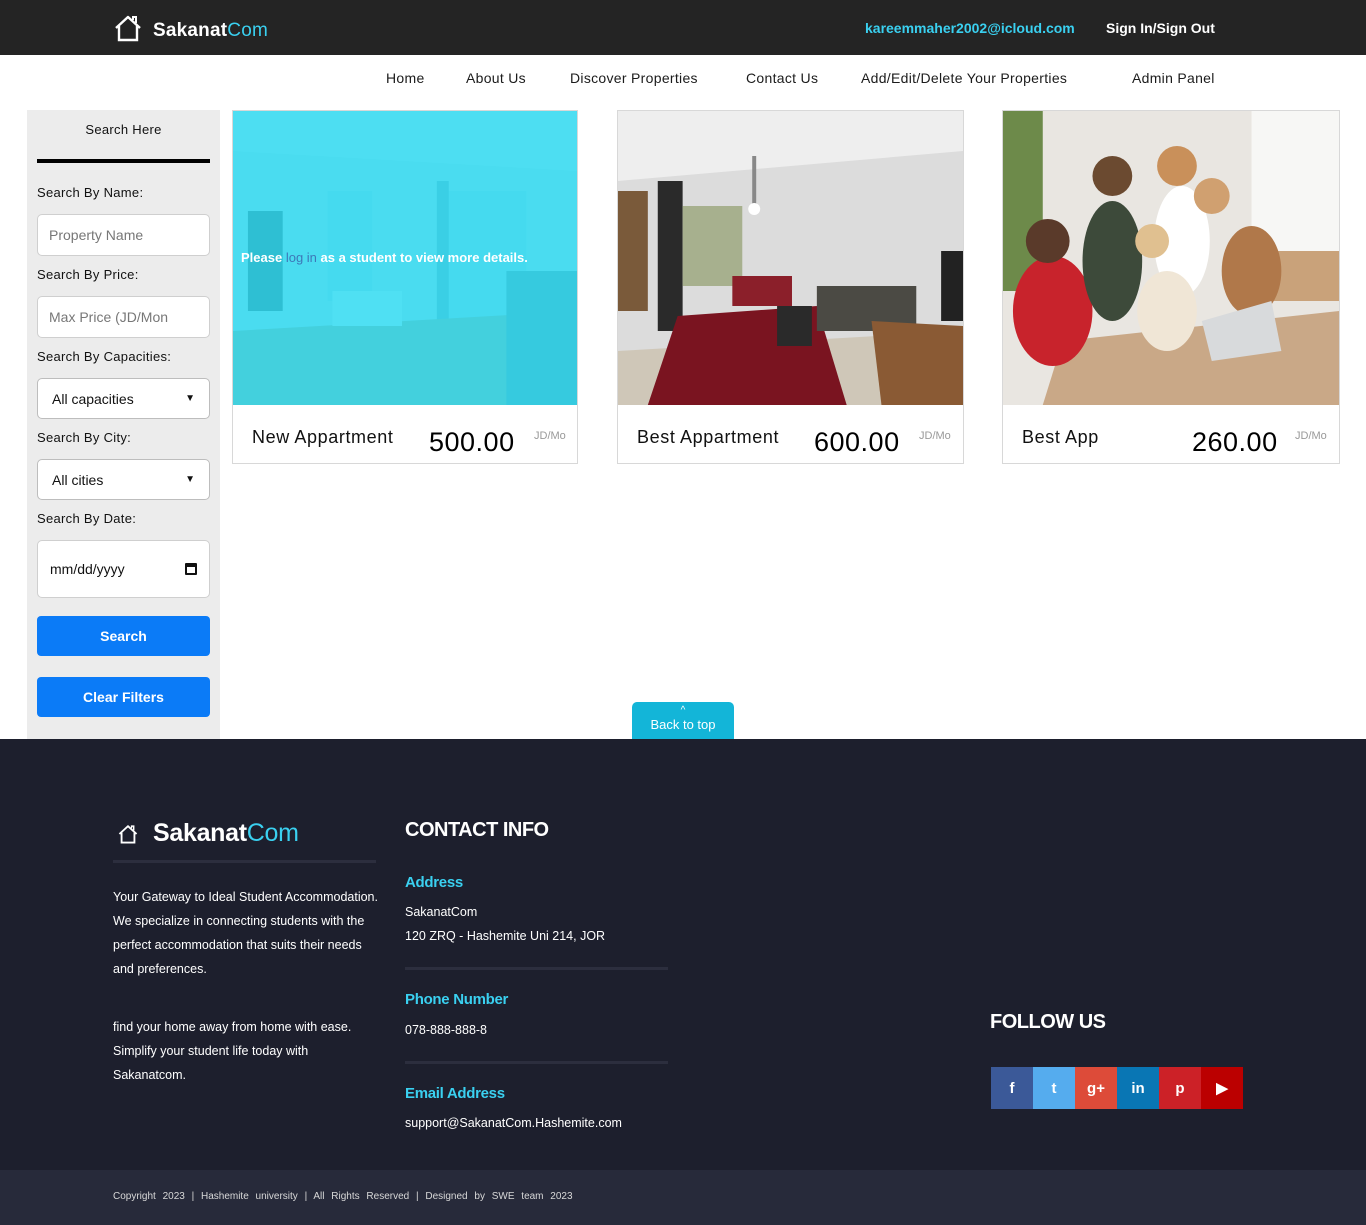 The height and width of the screenshot is (1225, 1366). I want to click on city-label: Search By City:, so click(84, 437).